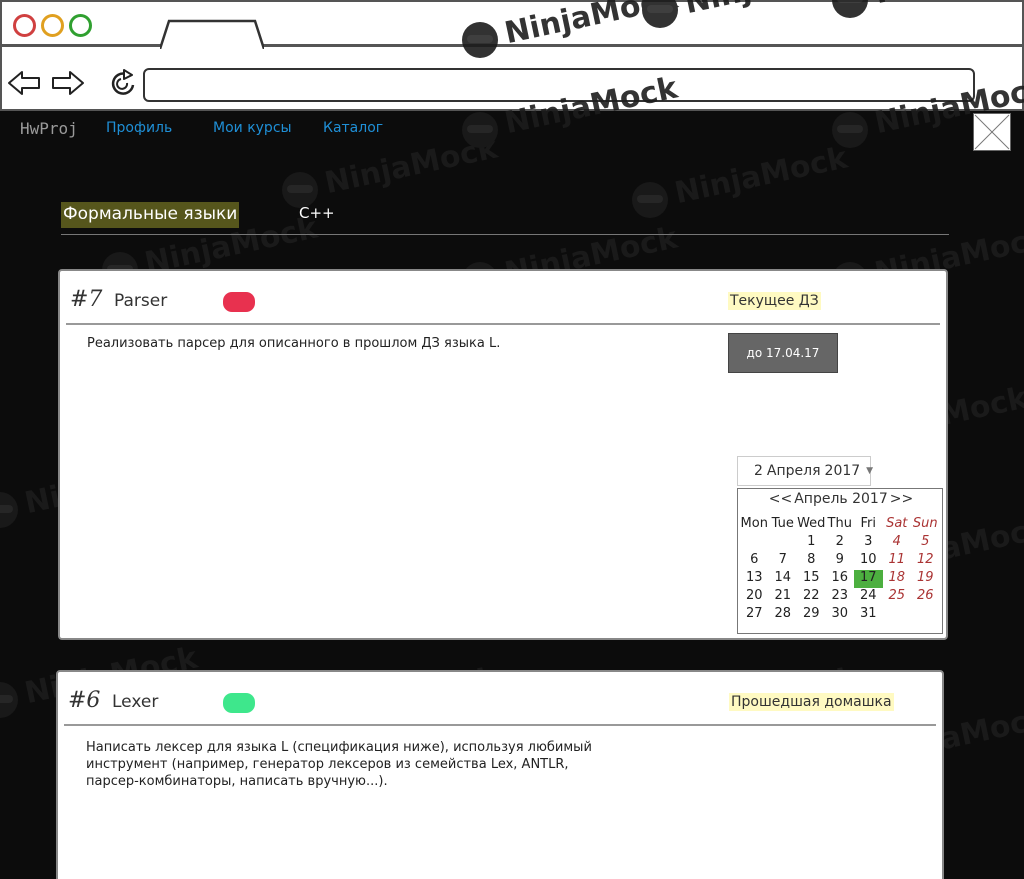  Describe the element at coordinates (925, 597) in the screenshot. I see `calendar-day: 26` at that location.